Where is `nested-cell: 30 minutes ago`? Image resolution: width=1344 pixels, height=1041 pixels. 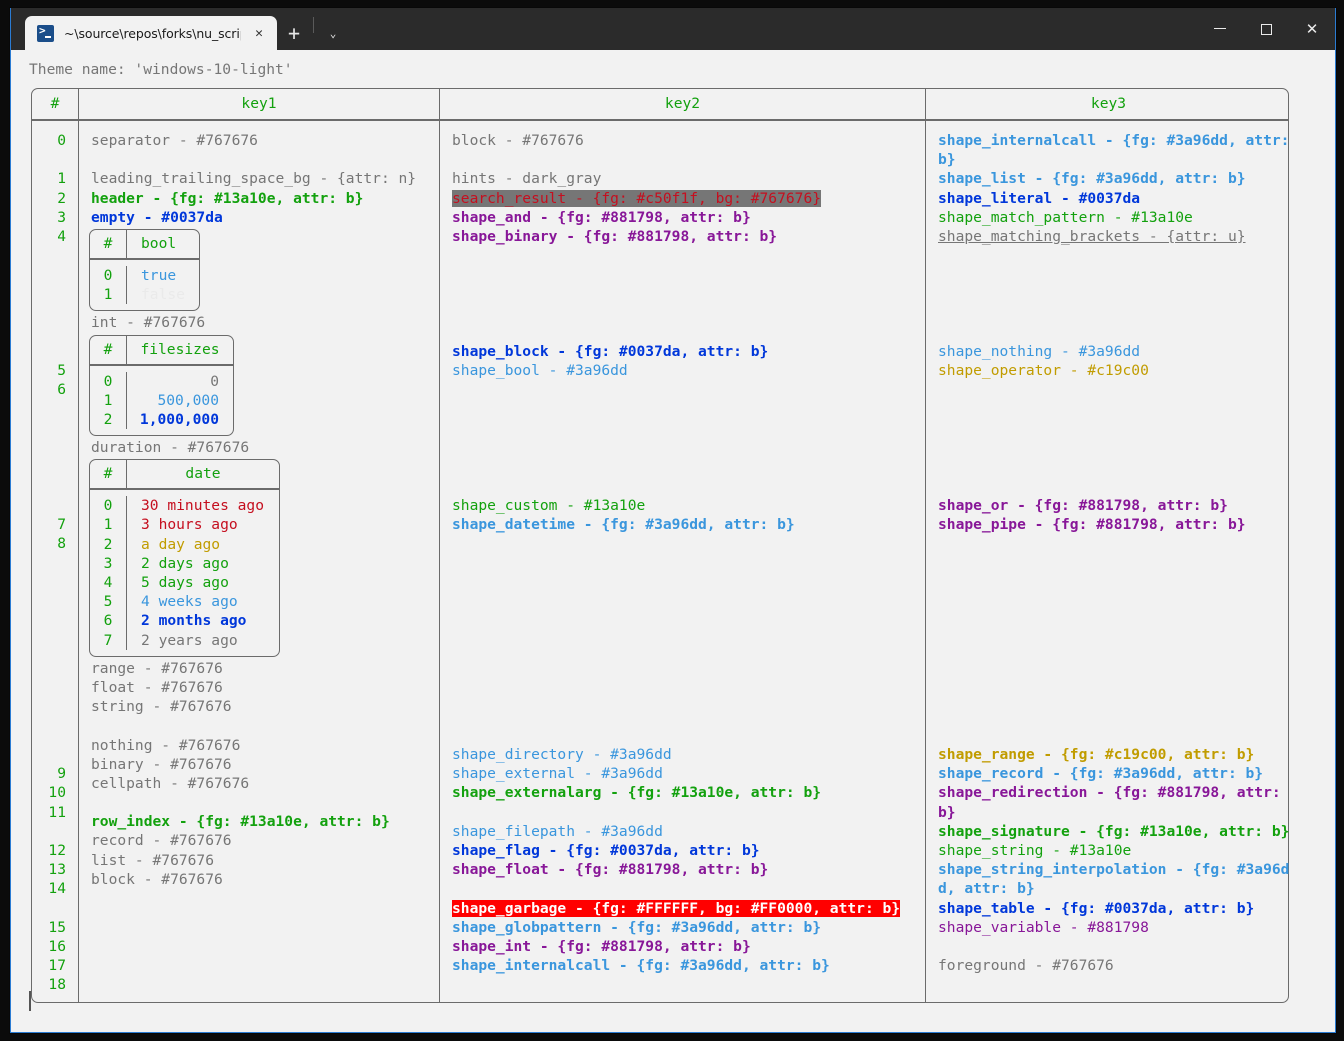 nested-cell: 30 minutes ago is located at coordinates (203, 506).